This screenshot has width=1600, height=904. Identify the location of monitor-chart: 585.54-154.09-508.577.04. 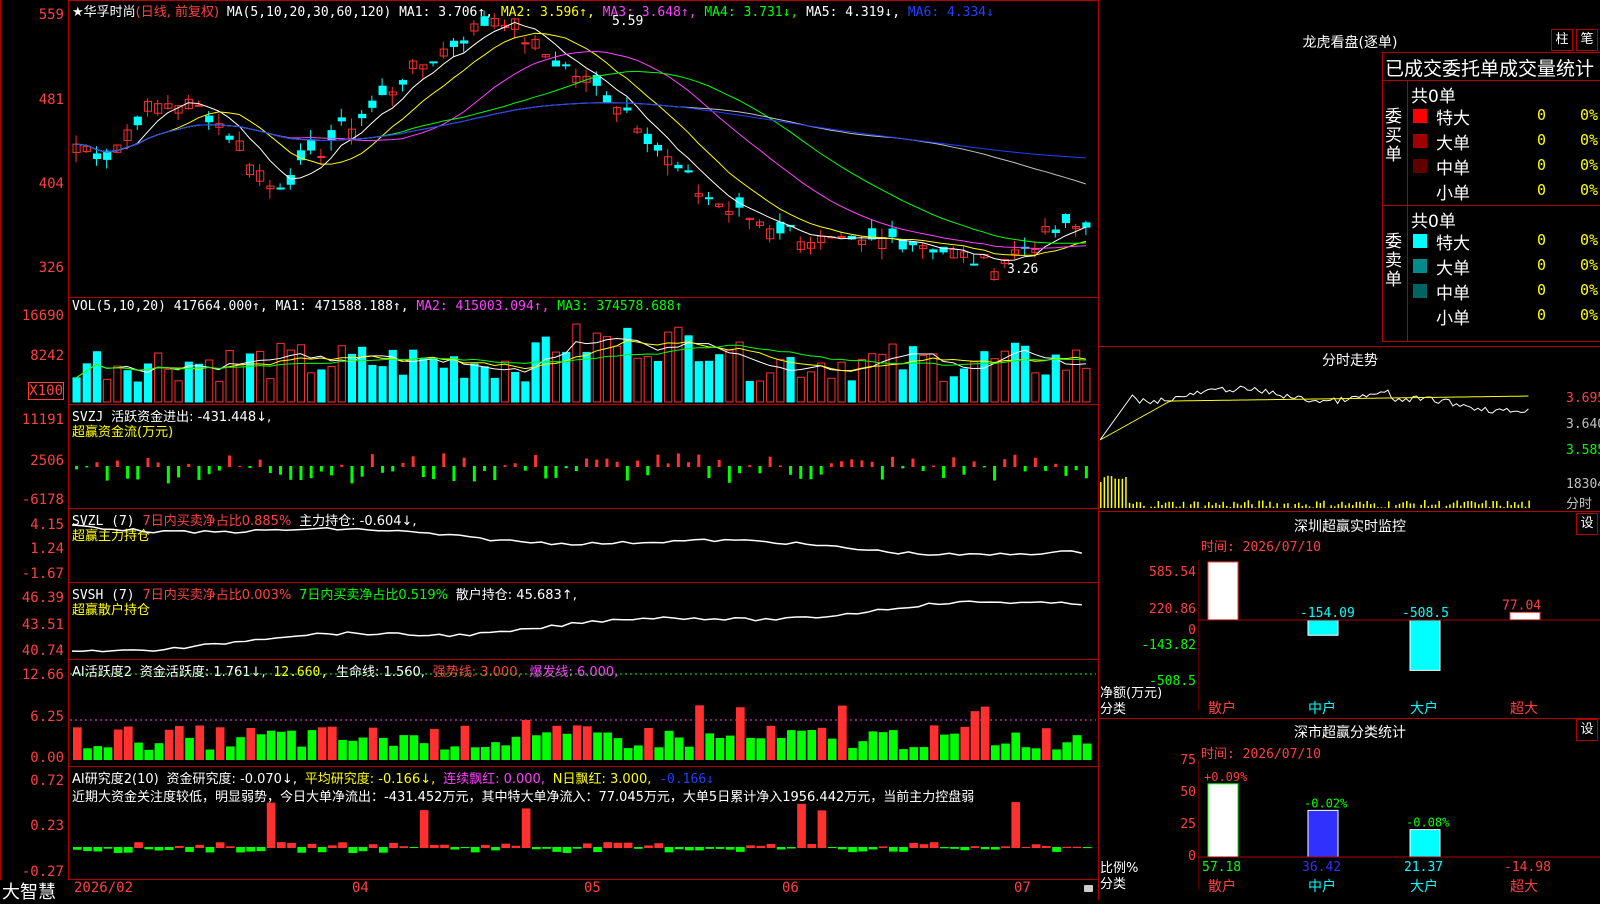
(1399, 638).